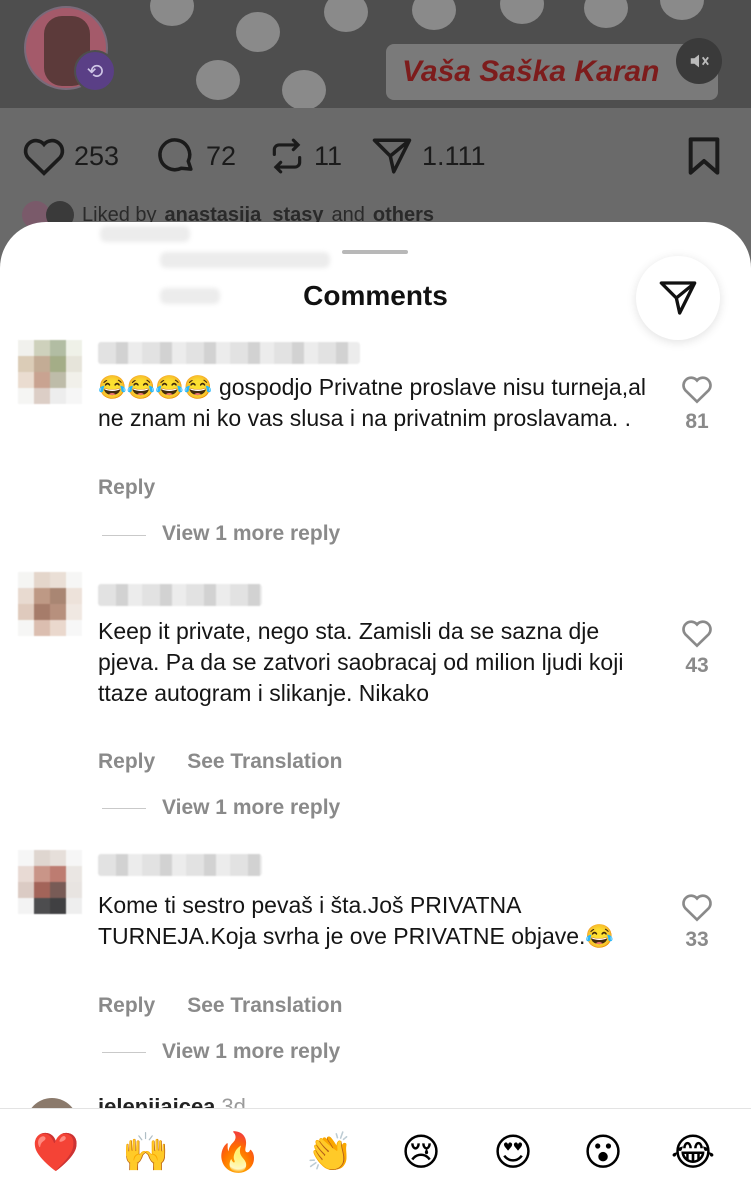 The height and width of the screenshot is (1200, 751). I want to click on comment-like-count: 43, so click(697, 665).